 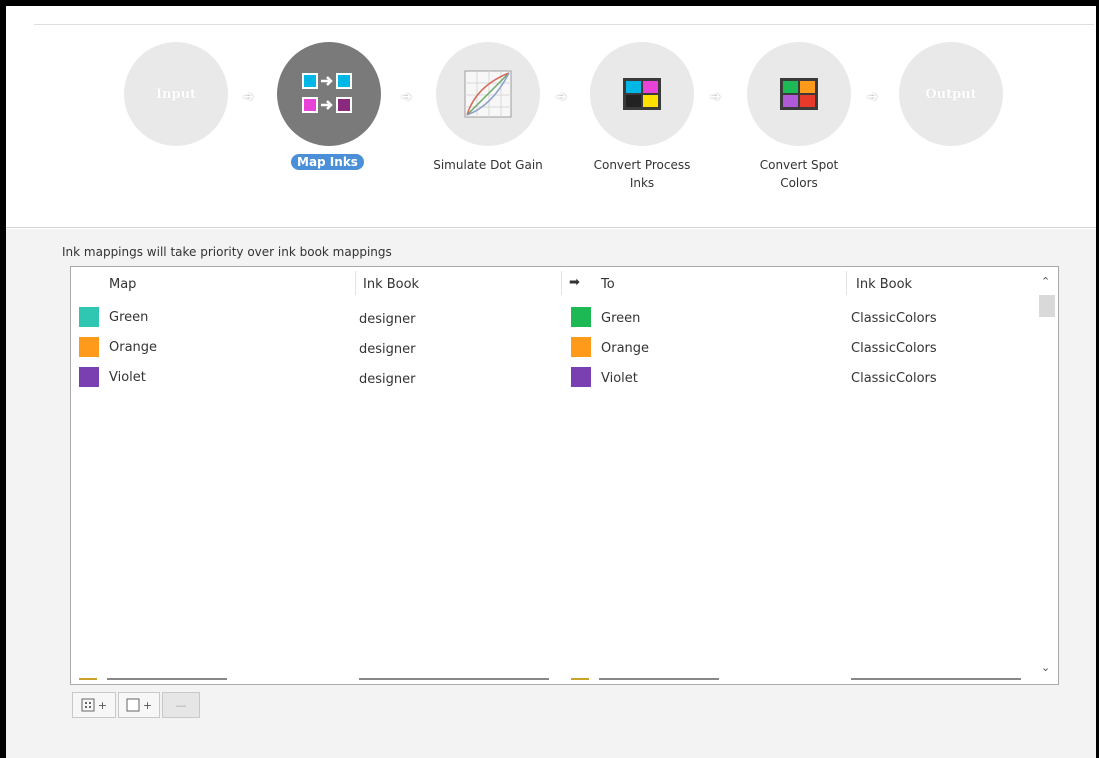 What do you see at coordinates (799, 165) in the screenshot?
I see `step-label-line-1: Convert Spot` at bounding box center [799, 165].